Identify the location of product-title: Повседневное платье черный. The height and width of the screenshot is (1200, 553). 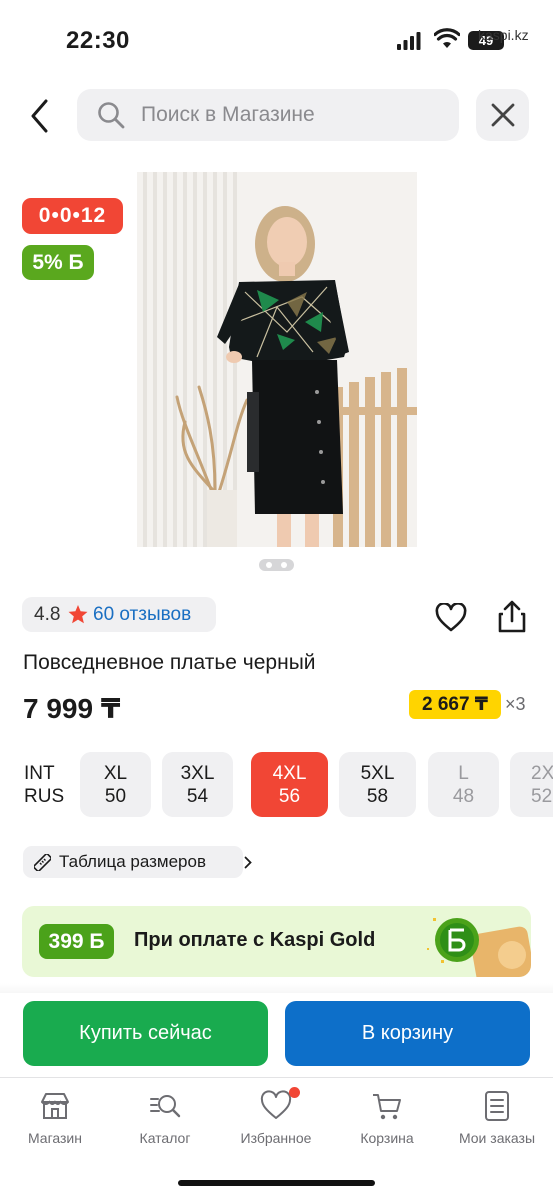
(169, 662).